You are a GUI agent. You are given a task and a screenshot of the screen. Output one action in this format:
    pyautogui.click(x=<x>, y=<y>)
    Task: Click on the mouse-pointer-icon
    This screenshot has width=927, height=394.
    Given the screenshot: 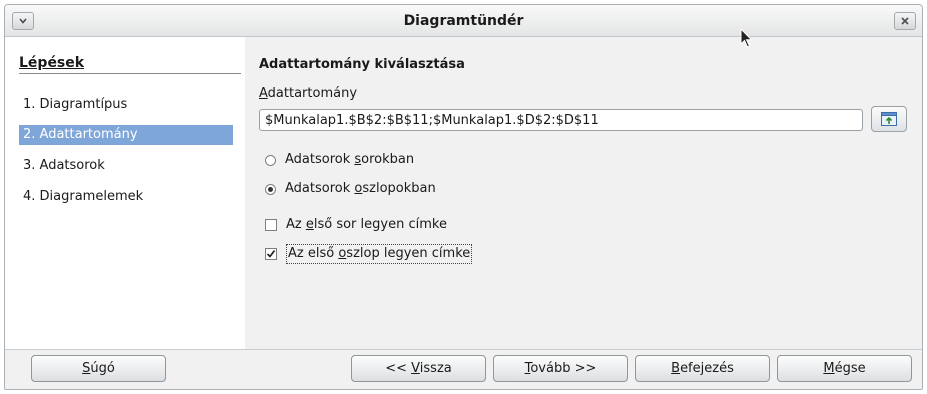 What is the action you would take?
    pyautogui.click(x=746, y=38)
    